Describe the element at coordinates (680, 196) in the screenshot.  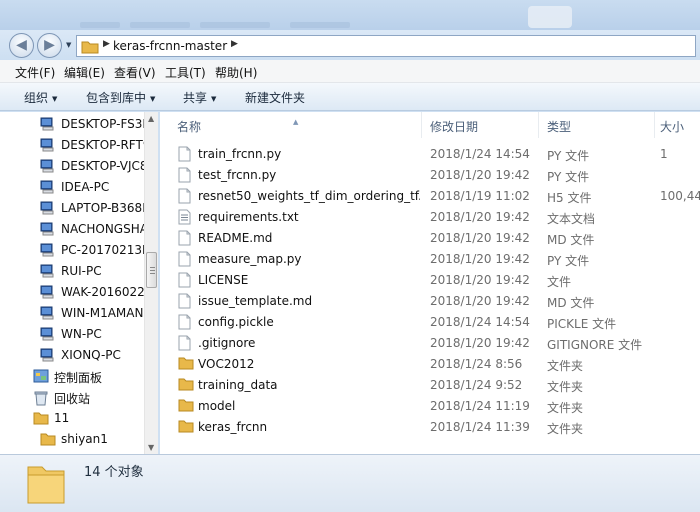
I see `file-size: 100,44` at that location.